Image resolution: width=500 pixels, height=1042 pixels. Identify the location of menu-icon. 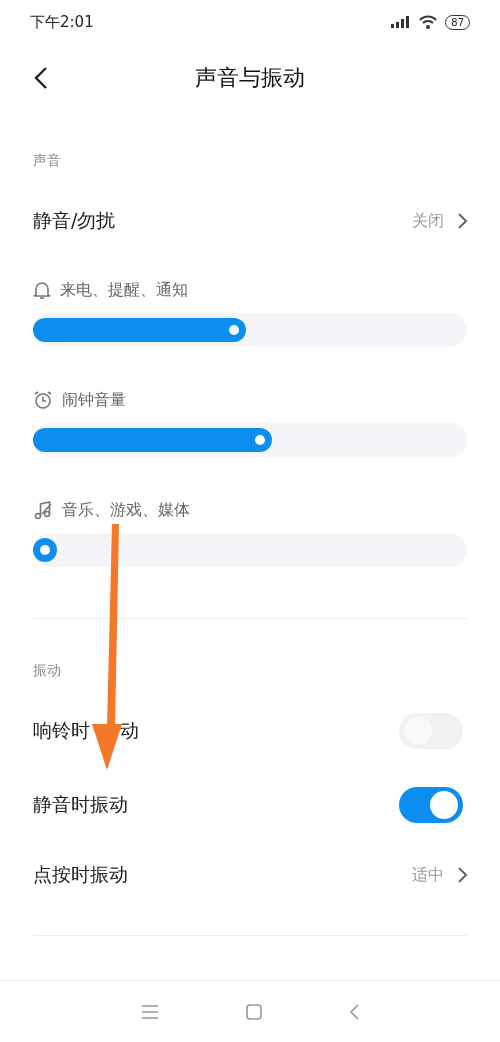
(149, 1011).